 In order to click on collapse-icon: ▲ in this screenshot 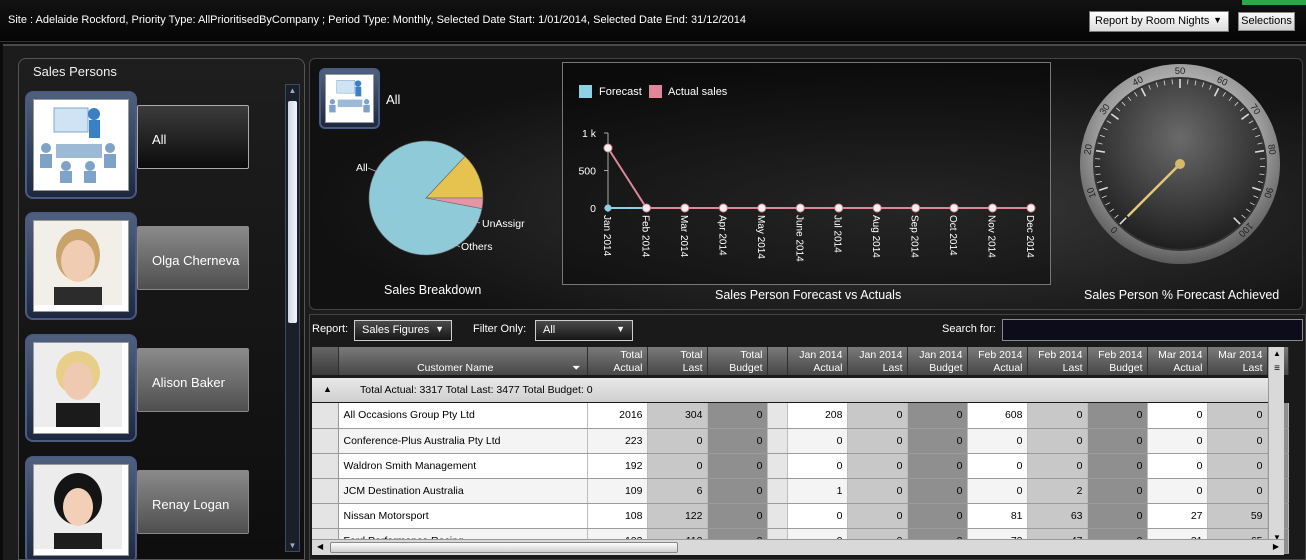, I will do `click(327, 389)`.